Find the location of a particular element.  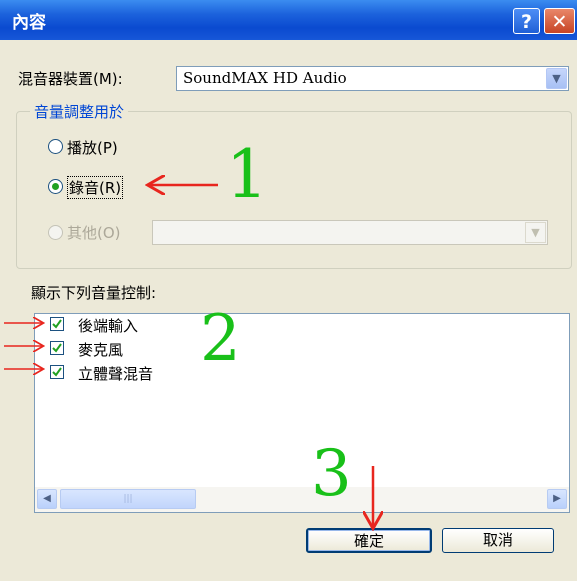

annotation-step-3: 3 is located at coordinates (331, 474).